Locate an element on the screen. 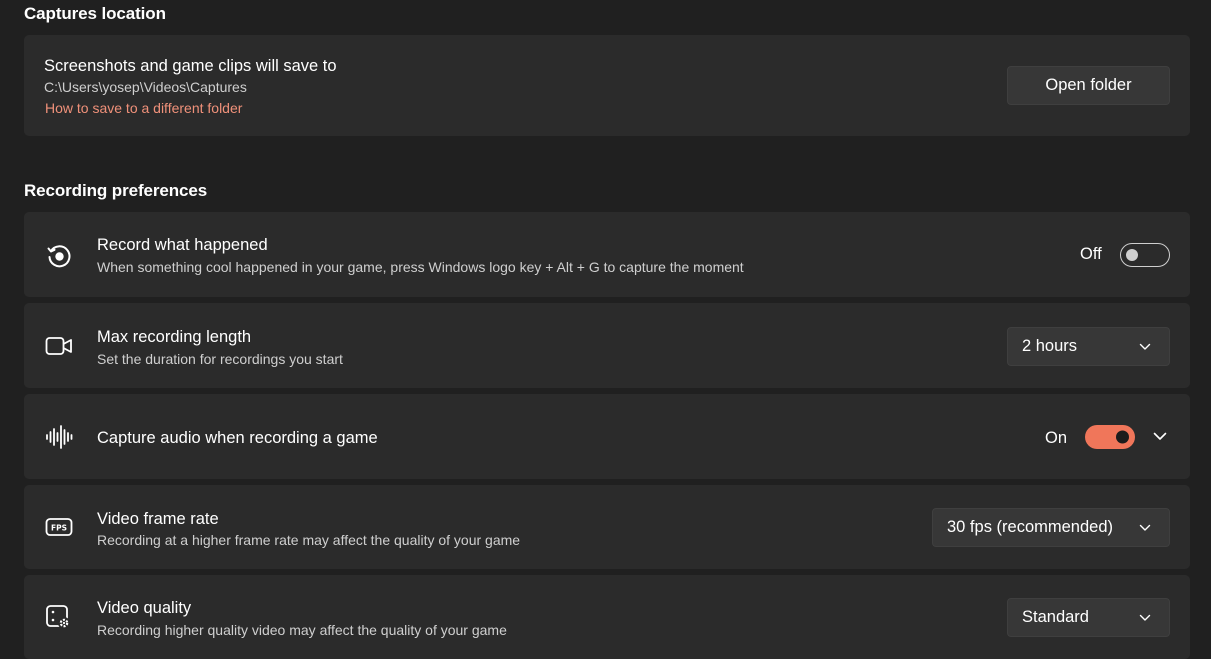 The width and height of the screenshot is (1211, 659). recording-preferences-heading: Recording preferences is located at coordinates (116, 190).